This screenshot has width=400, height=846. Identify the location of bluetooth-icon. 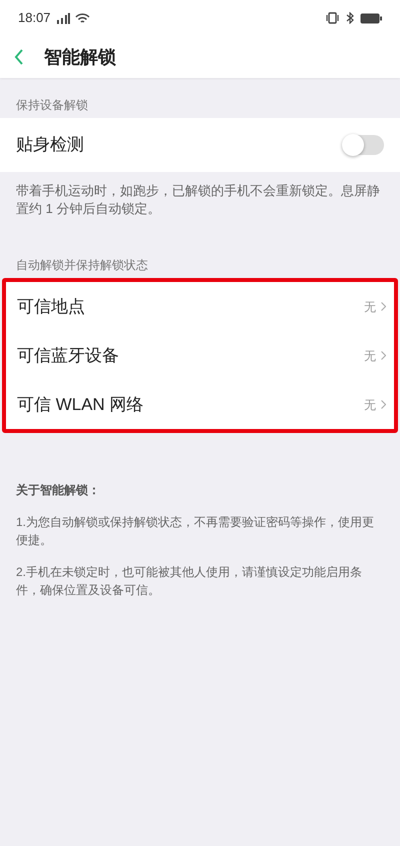
(350, 18).